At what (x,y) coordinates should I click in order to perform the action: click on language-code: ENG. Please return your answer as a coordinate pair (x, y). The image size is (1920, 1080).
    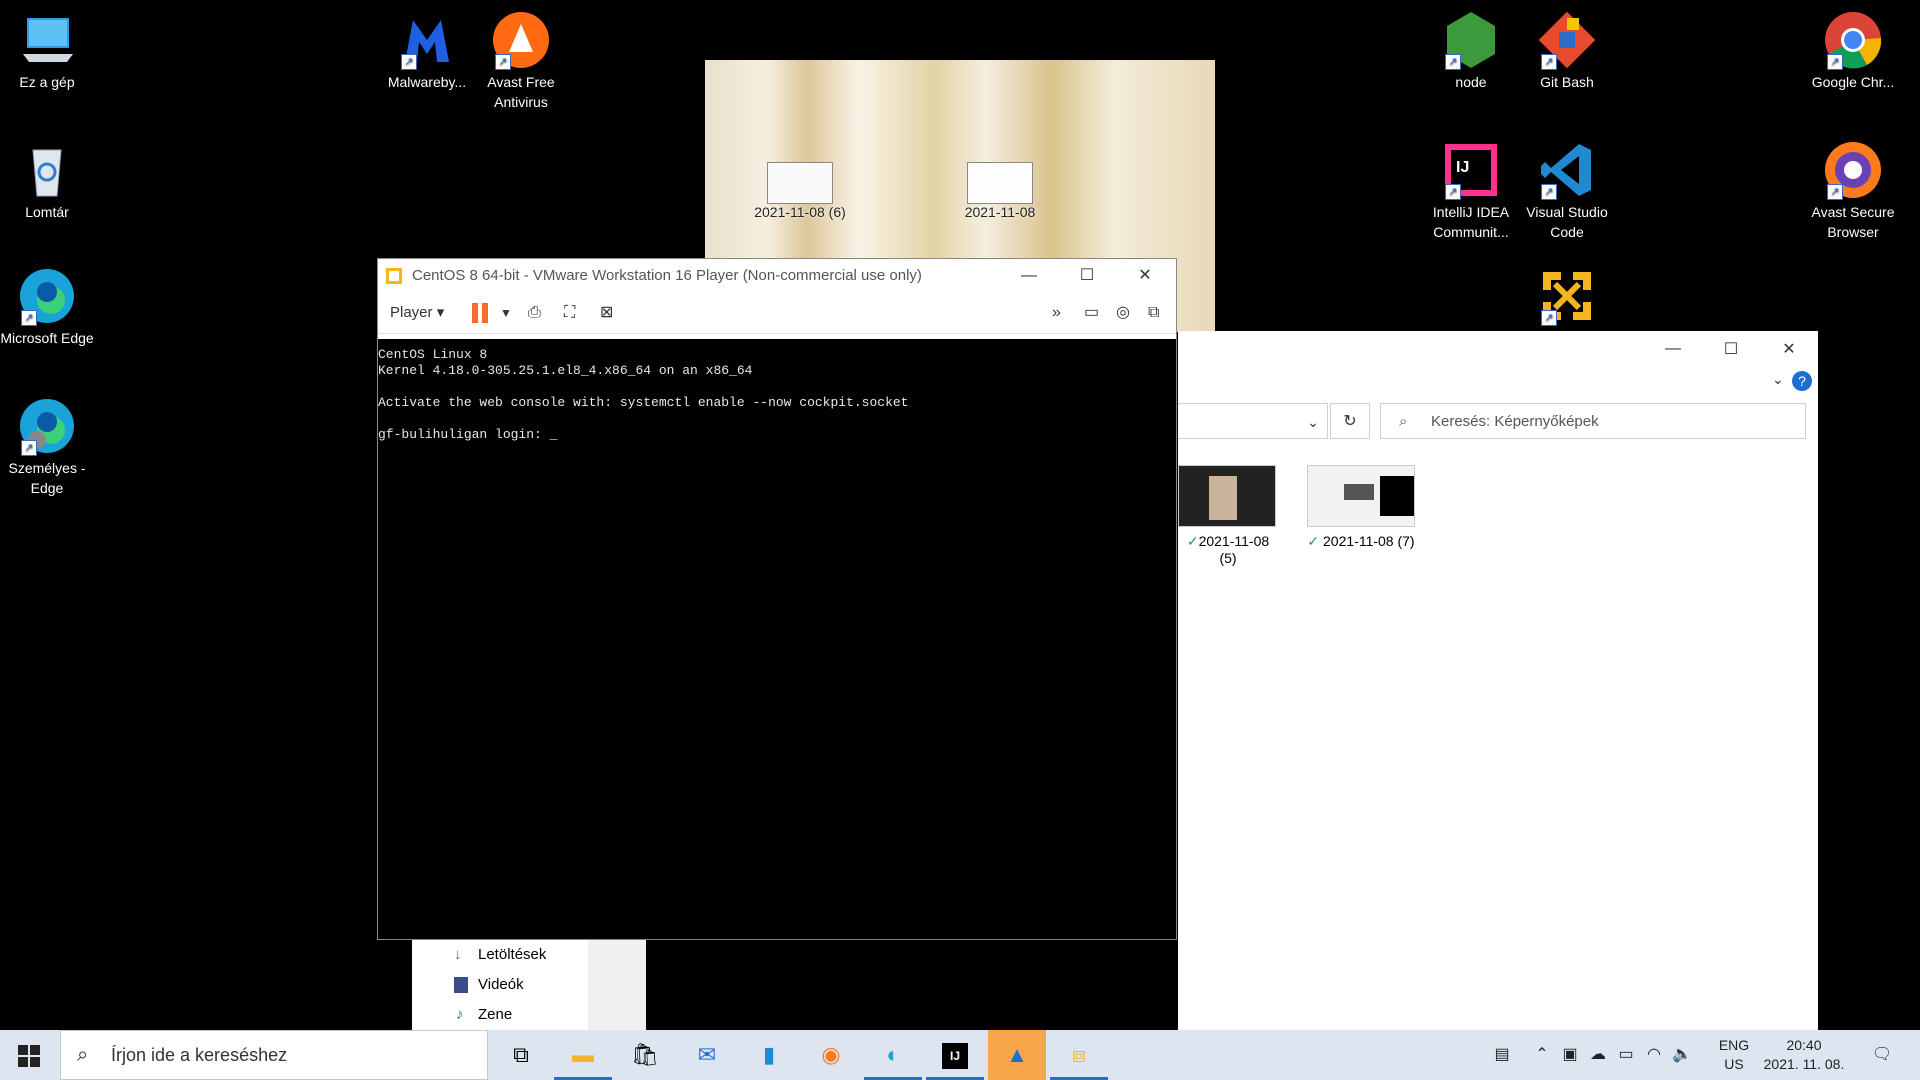
    Looking at the image, I should click on (1734, 1045).